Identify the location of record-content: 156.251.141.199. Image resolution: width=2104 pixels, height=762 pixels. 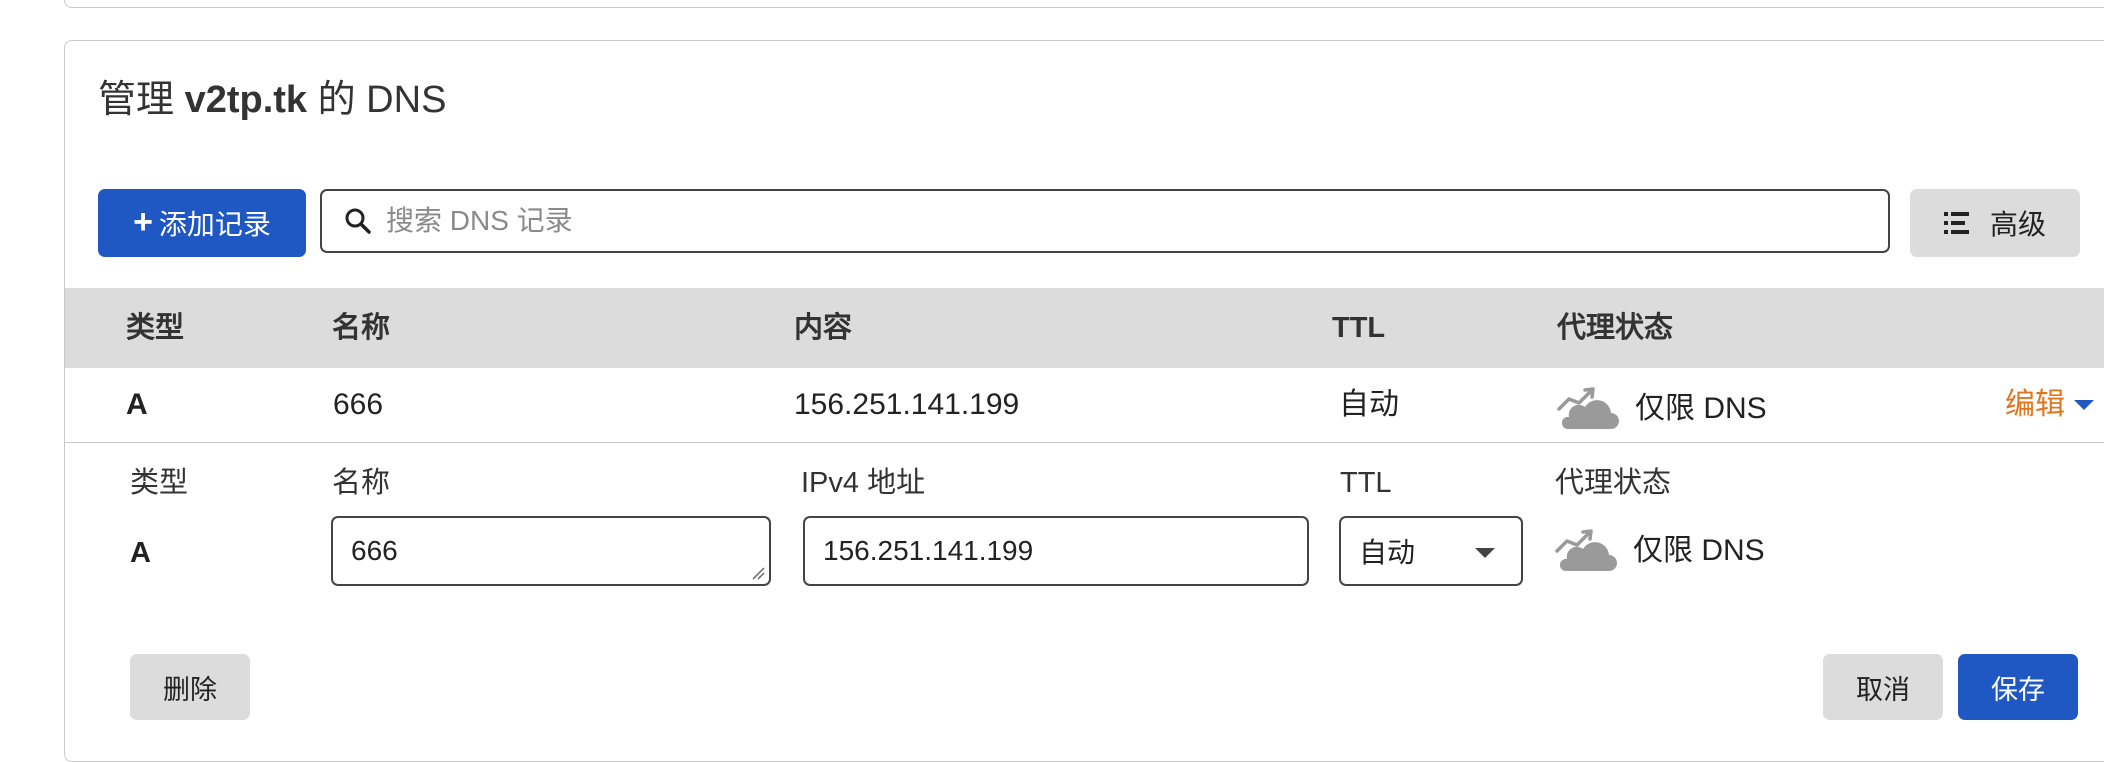
(907, 404).